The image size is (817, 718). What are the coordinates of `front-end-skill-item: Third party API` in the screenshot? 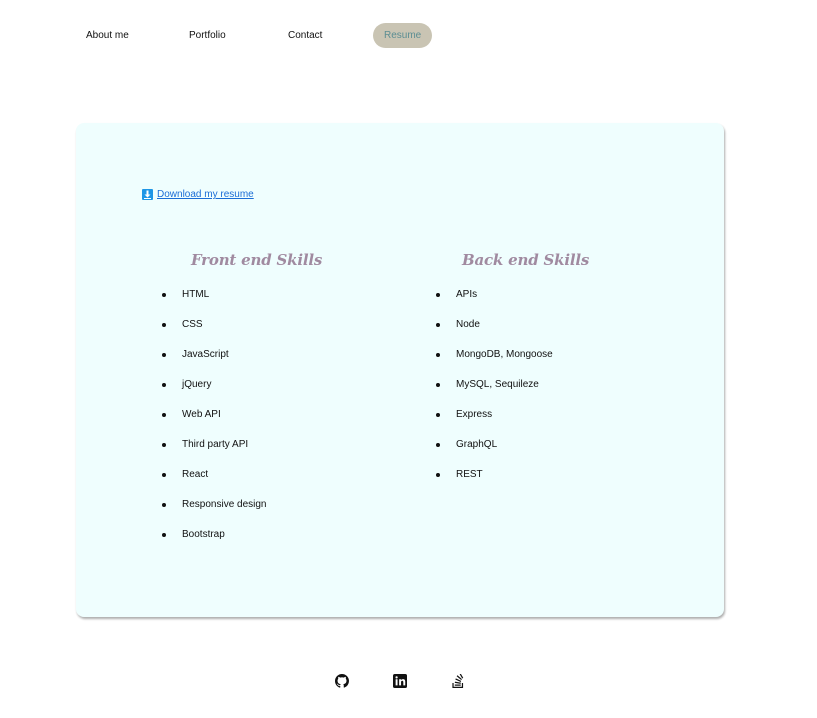 It's located at (214, 445).